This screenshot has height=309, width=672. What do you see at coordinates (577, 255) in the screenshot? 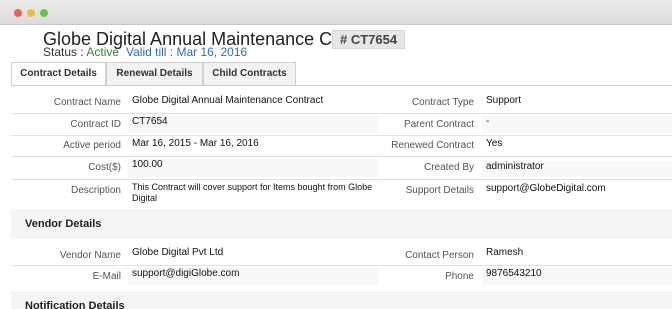
I see `contact-person-value: Ramesh` at bounding box center [577, 255].